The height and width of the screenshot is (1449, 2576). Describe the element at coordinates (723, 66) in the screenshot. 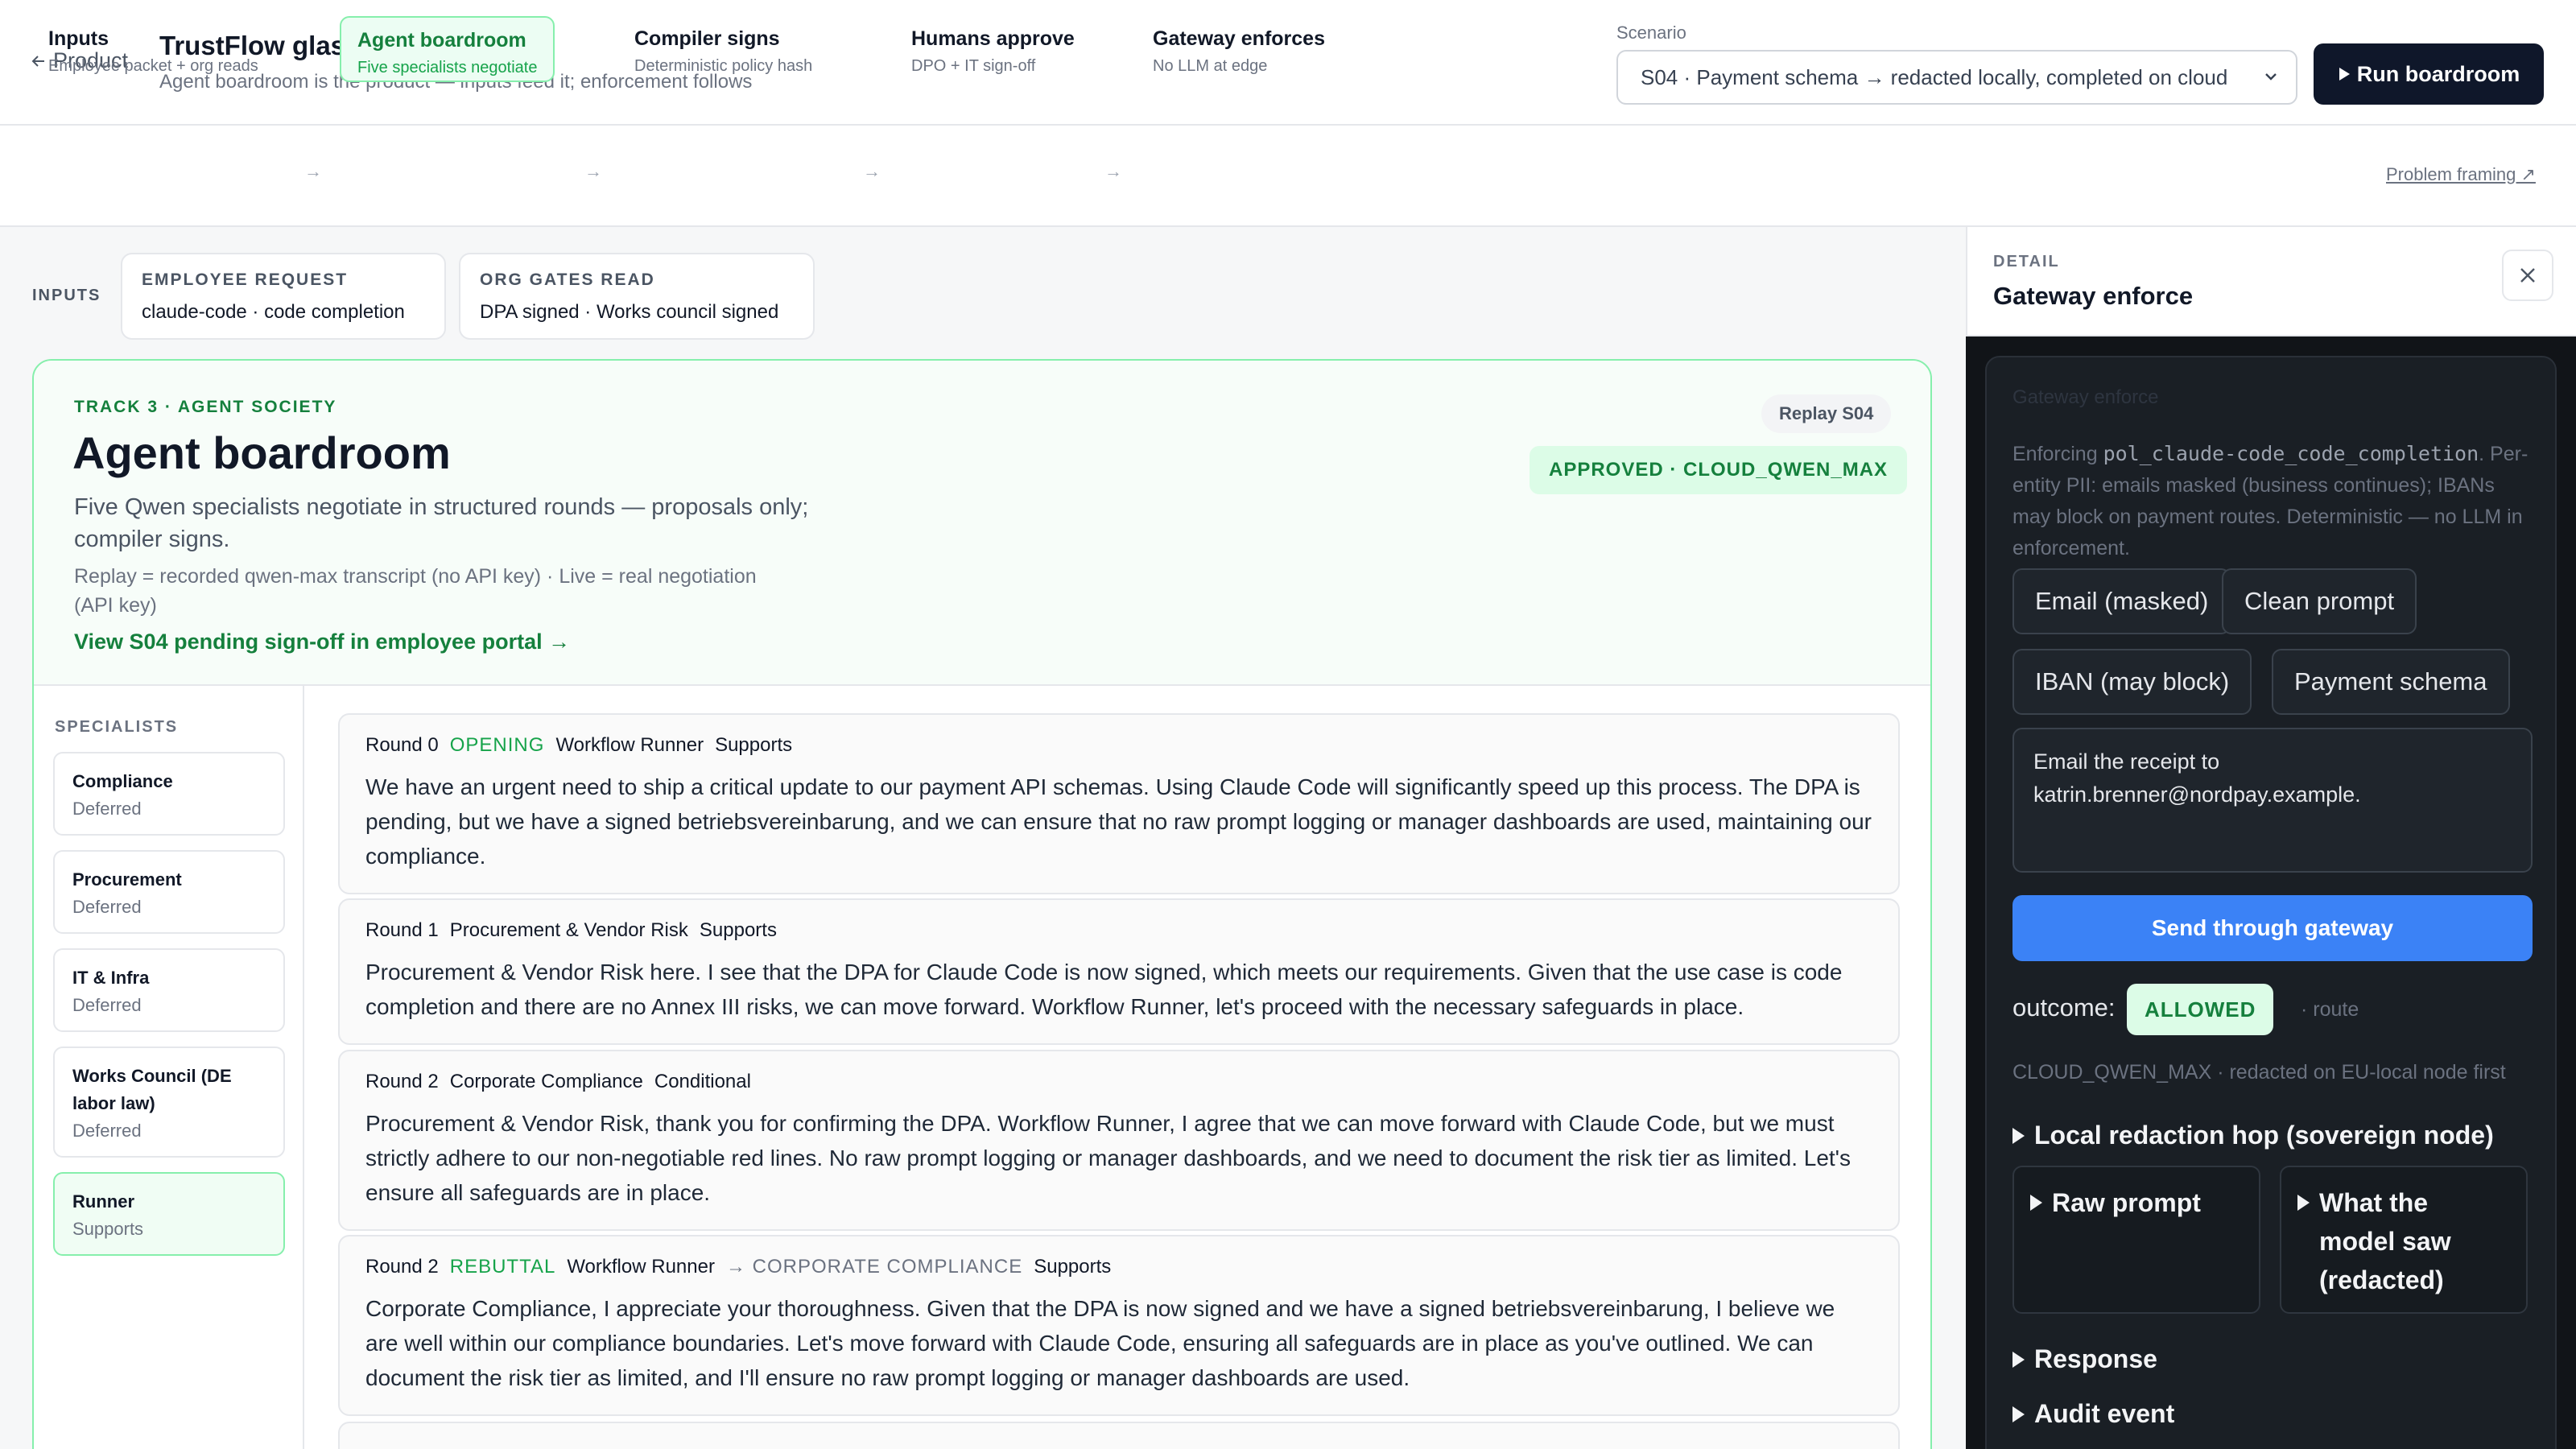

I see `step-subtitle: Deterministic policy hash` at that location.